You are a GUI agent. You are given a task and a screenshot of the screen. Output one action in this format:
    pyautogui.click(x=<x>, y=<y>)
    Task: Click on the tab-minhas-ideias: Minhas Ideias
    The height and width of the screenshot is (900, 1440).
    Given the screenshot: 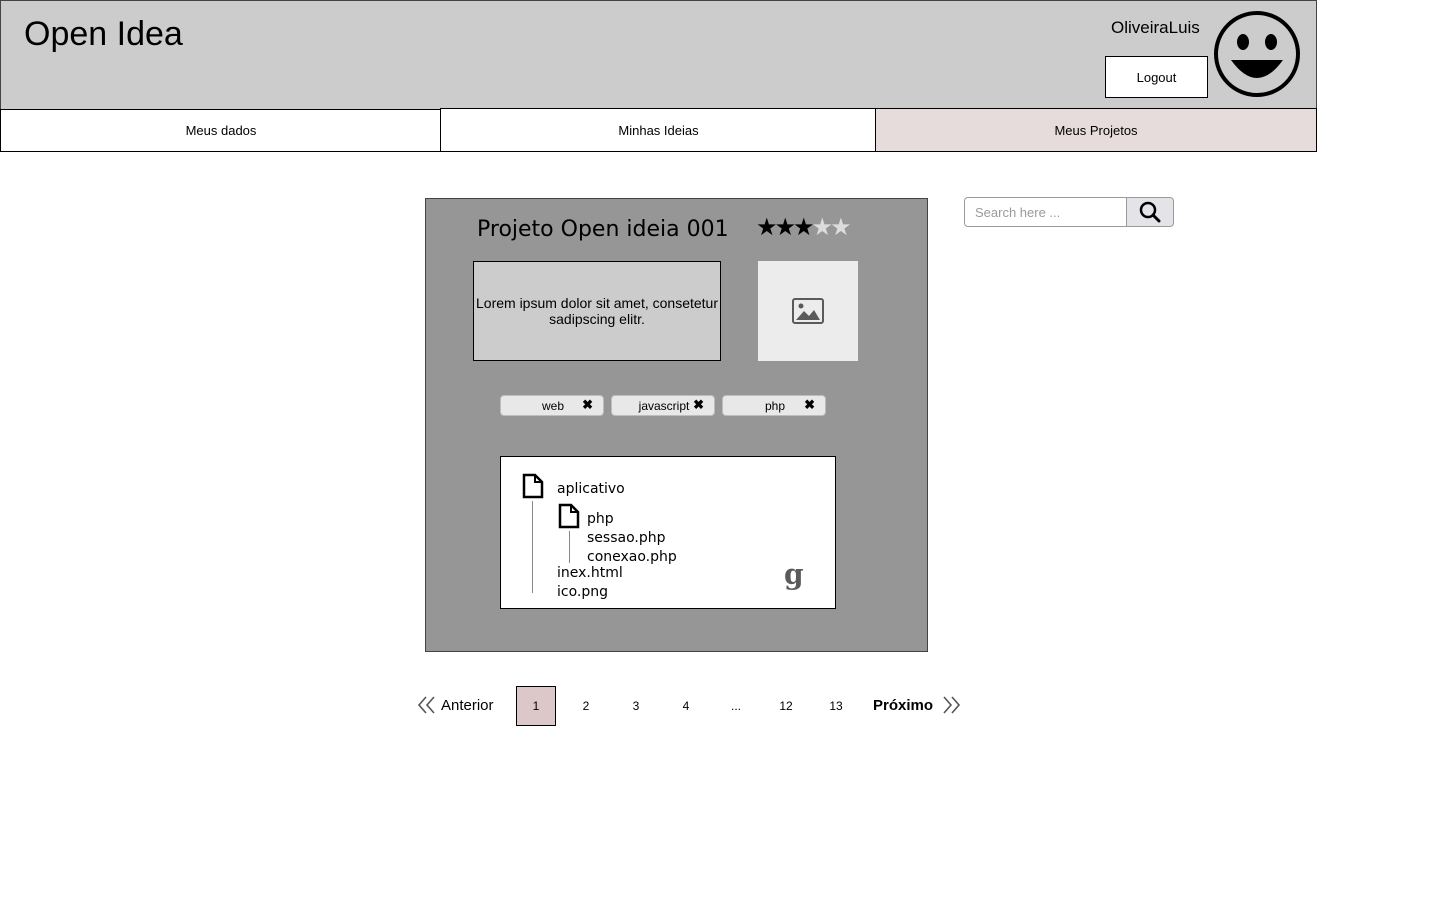 What is the action you would take?
    pyautogui.click(x=658, y=130)
    